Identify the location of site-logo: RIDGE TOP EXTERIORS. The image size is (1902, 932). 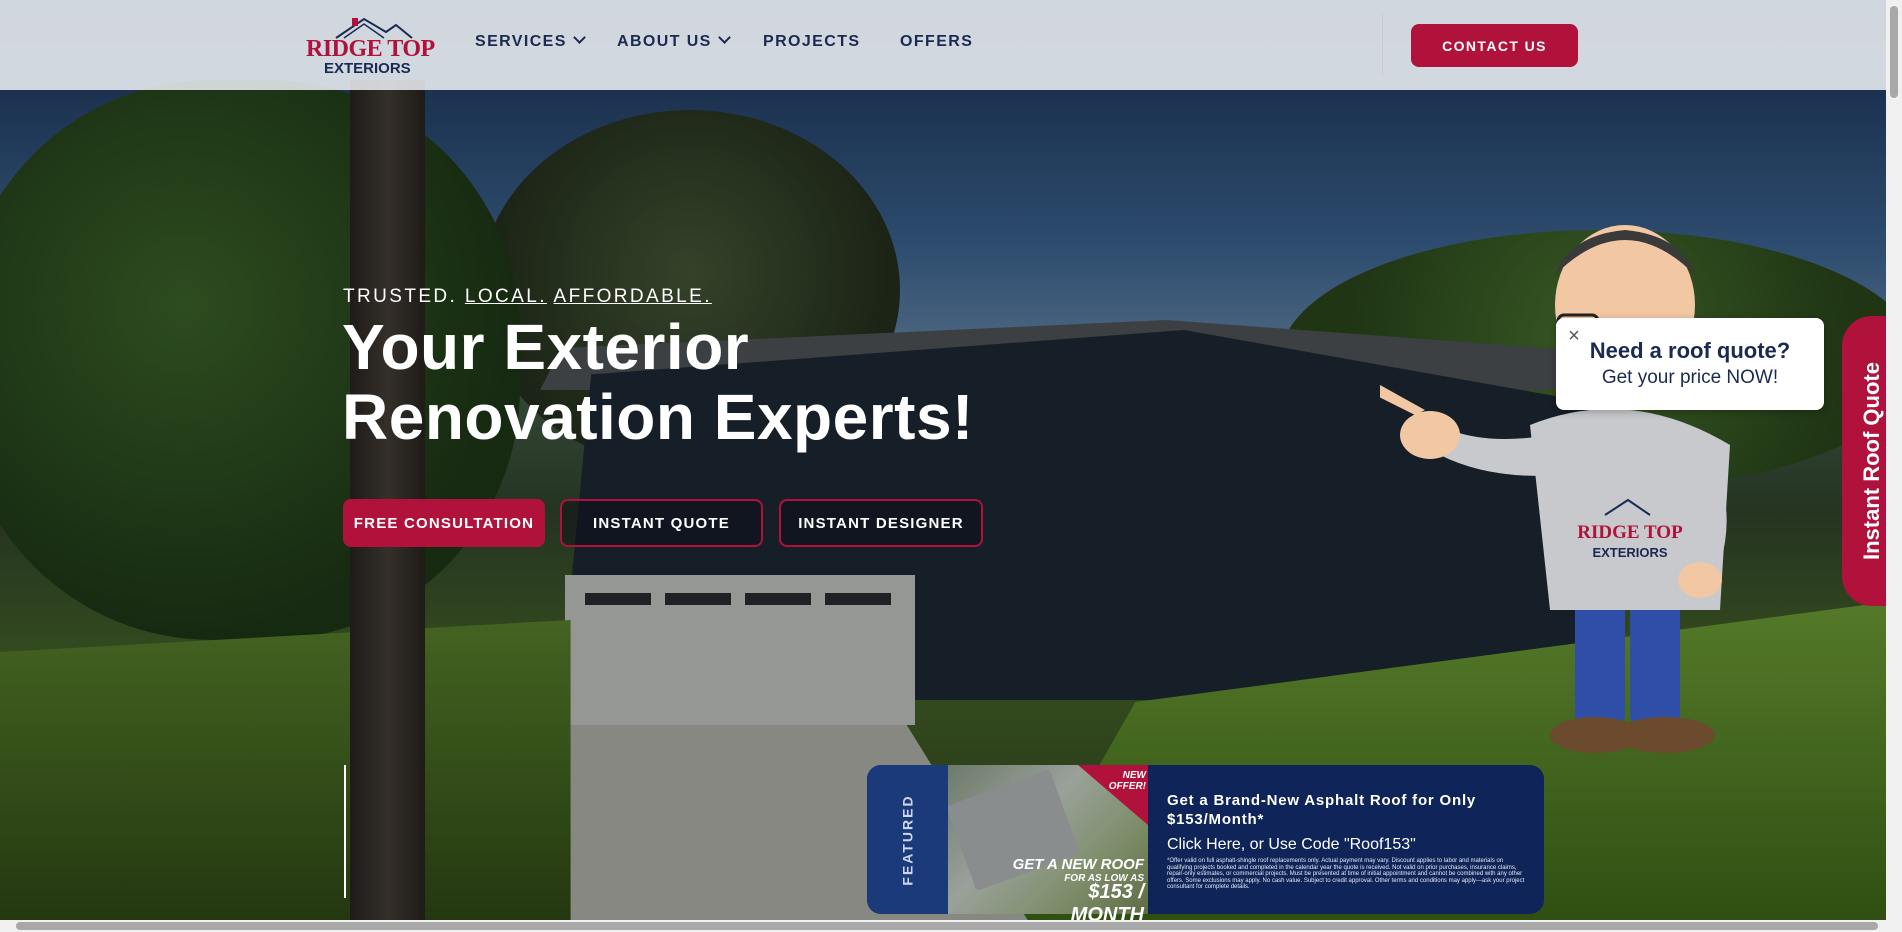
(370, 46).